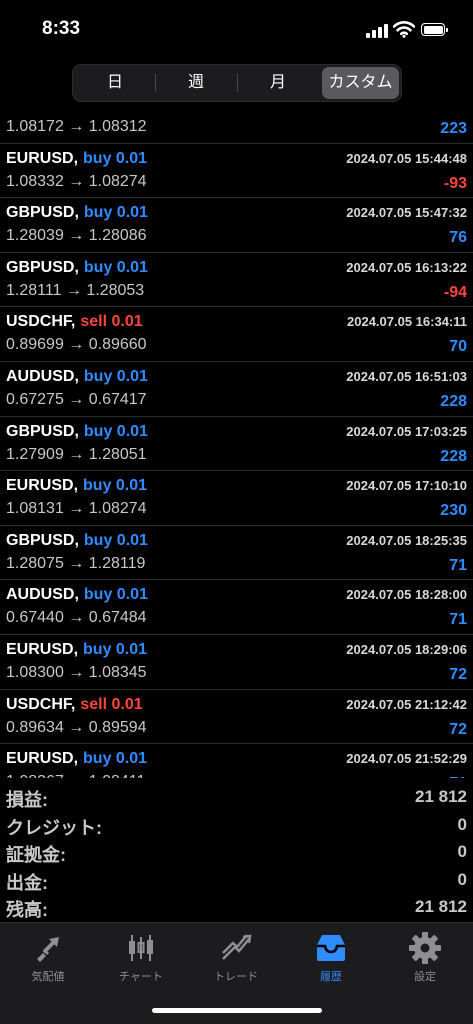  I want to click on list-item-partial: 1.08172 → 1.08312 223, so click(236, 125).